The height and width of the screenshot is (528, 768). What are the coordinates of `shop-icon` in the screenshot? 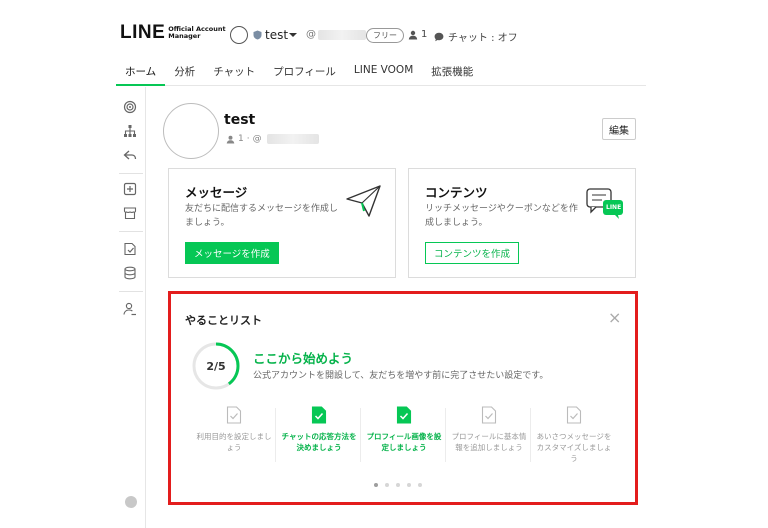 It's located at (130, 213).